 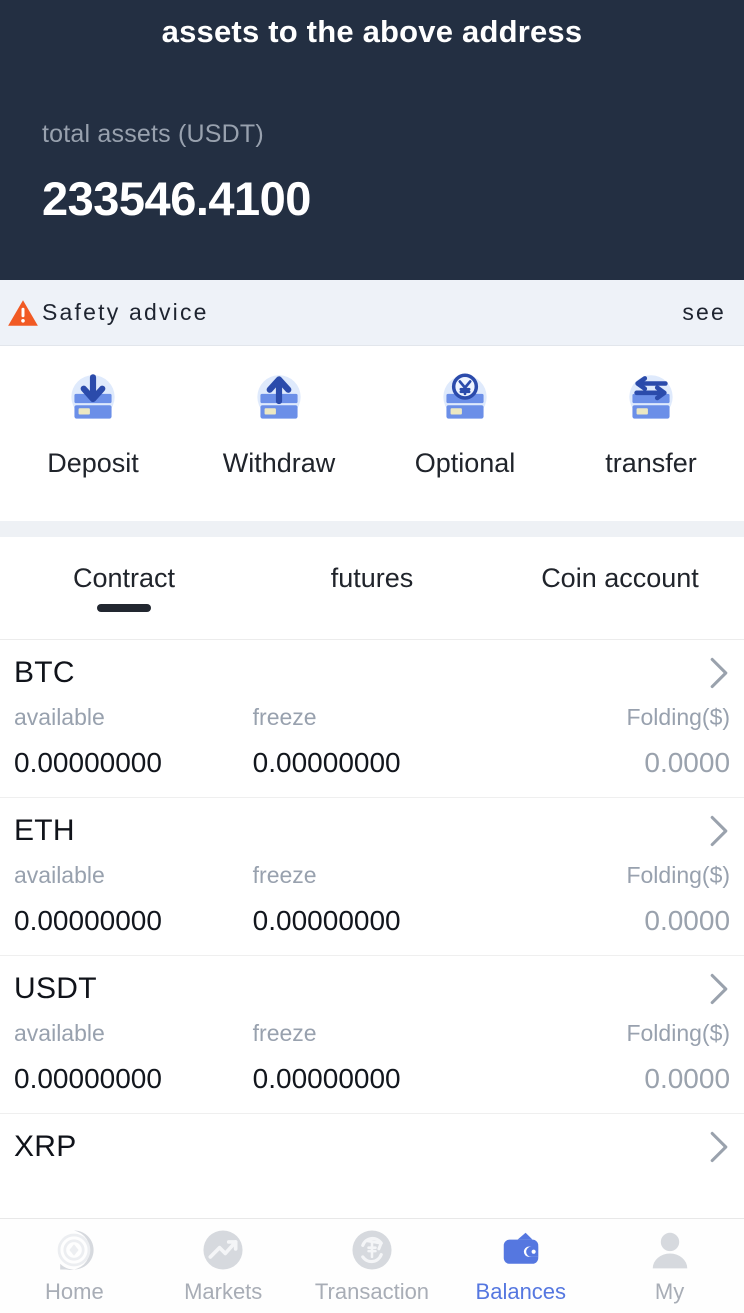 What do you see at coordinates (669, 1291) in the screenshot?
I see `nav-label: My` at bounding box center [669, 1291].